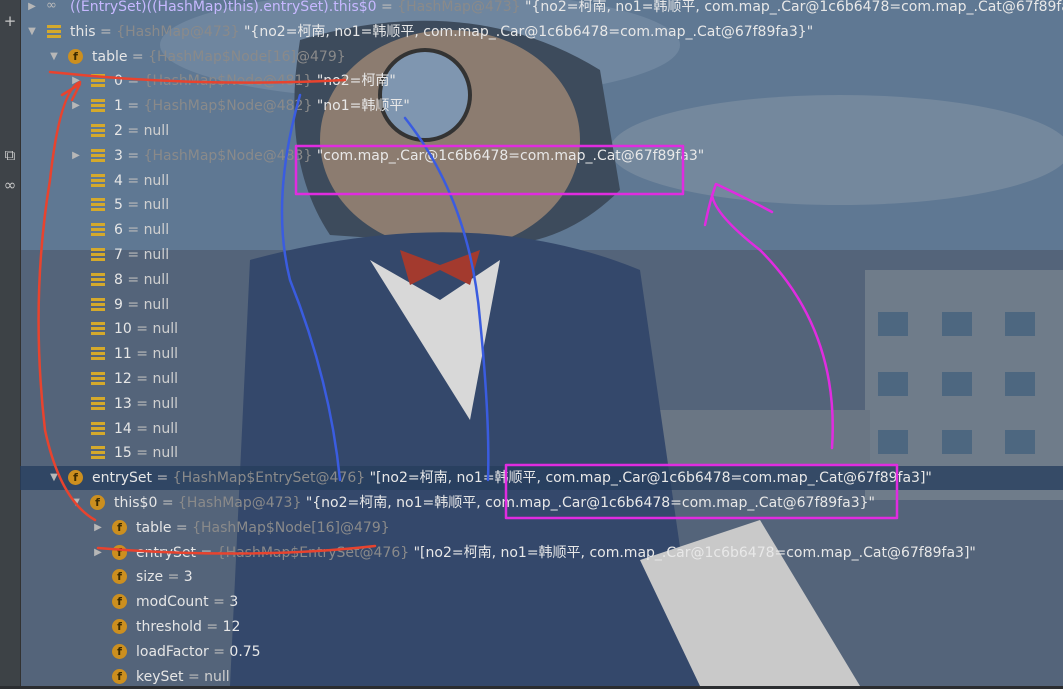 This screenshot has width=1063, height=689. Describe the element at coordinates (541, 677) in the screenshot. I see `tree-row: f keySet = null` at that location.